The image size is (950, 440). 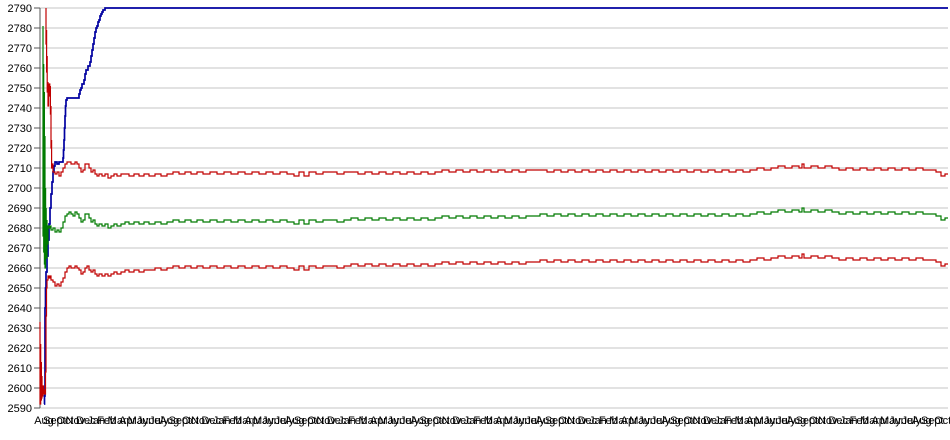 I want to click on y-axis-tick-label: 2620, so click(x=20, y=349).